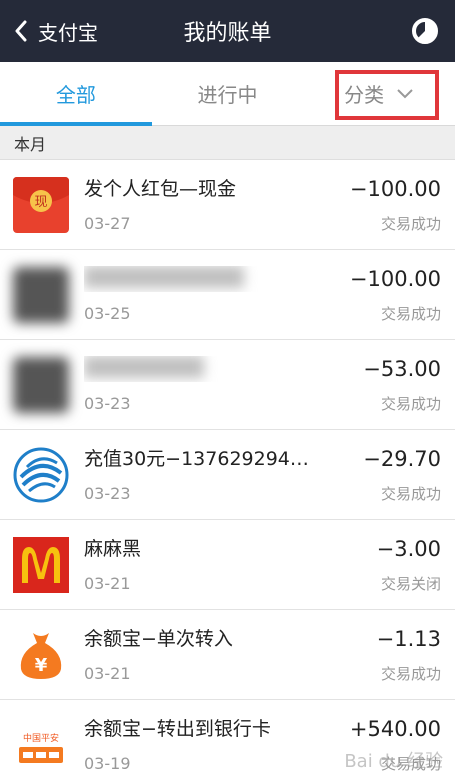 The image size is (455, 781). I want to click on transaction-amount: −53.00, so click(402, 369).